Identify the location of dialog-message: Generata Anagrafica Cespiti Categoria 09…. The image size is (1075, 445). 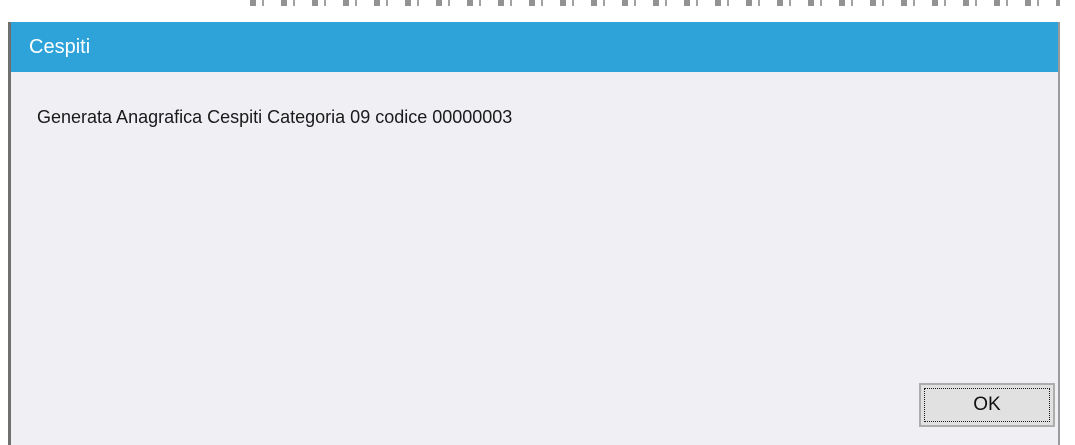
(275, 117).